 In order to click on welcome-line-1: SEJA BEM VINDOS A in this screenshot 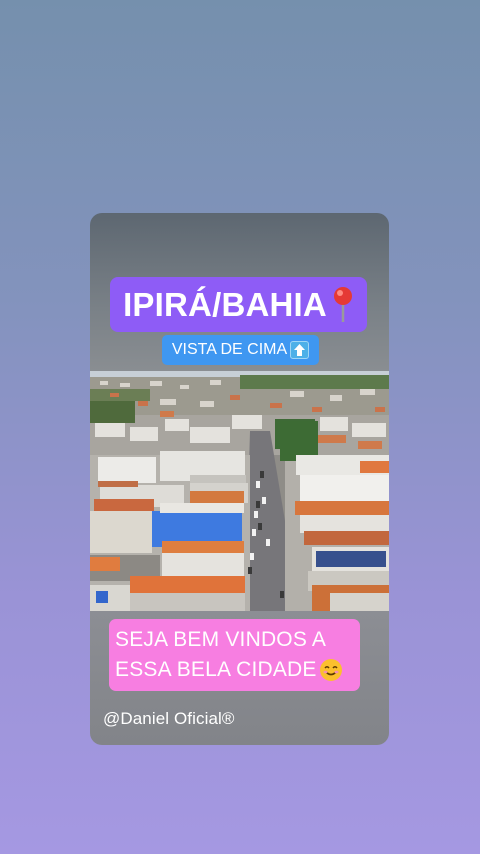, I will do `click(221, 639)`.